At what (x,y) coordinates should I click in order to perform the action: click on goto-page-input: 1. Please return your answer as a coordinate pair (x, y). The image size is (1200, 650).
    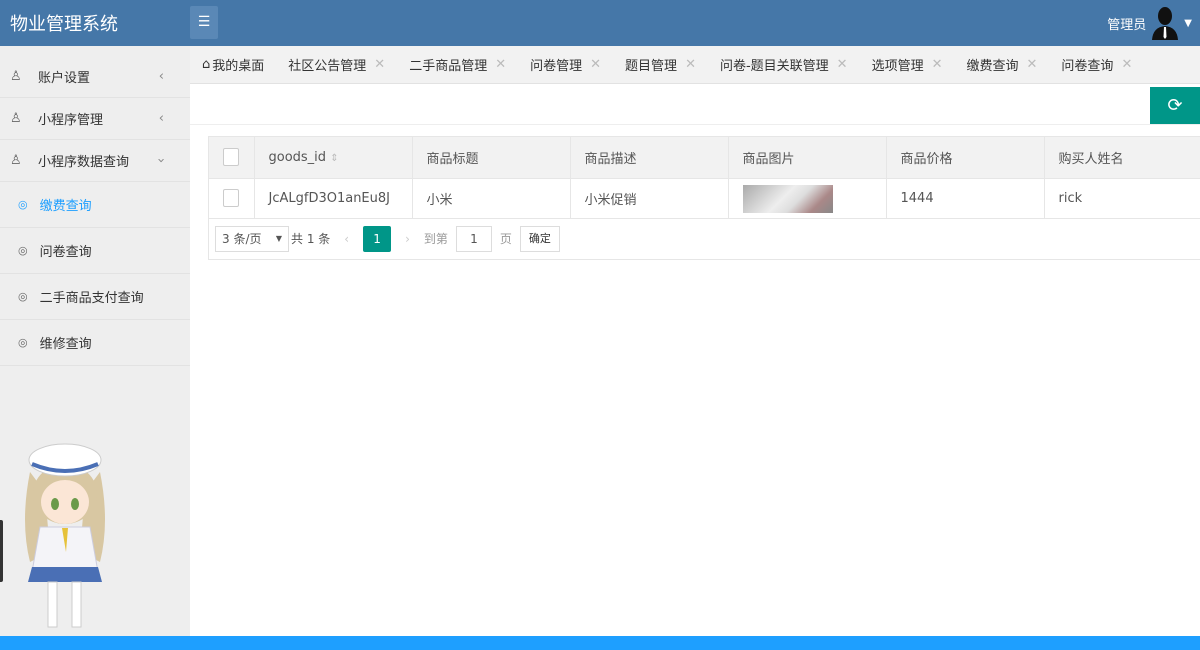
    Looking at the image, I should click on (473, 238).